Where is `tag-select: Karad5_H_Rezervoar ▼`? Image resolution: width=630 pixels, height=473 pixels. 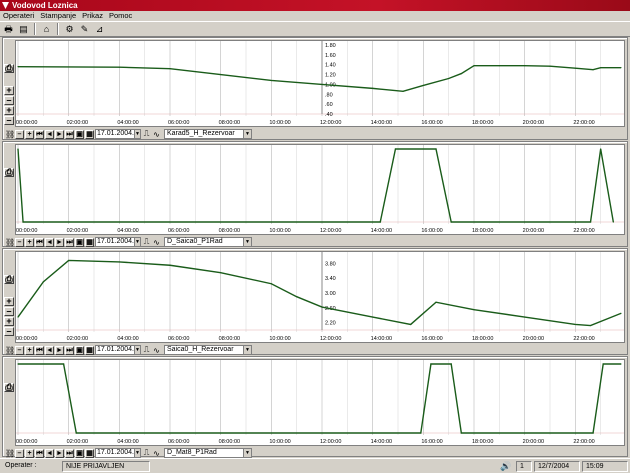 tag-select: Karad5_H_Rezervoar ▼ is located at coordinates (208, 134).